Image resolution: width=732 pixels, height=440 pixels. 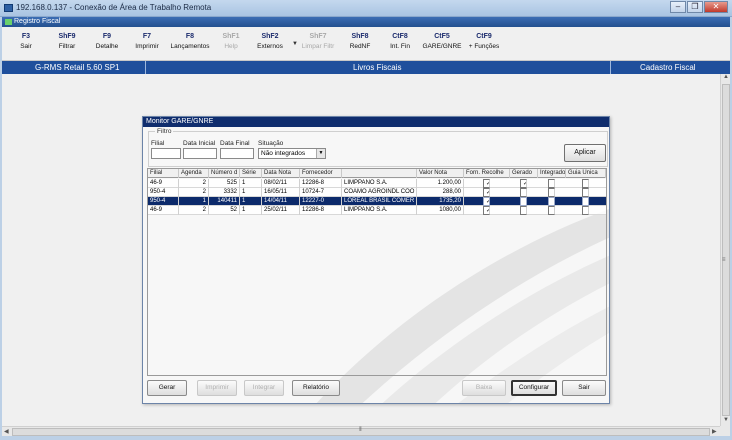 What do you see at coordinates (400, 41) in the screenshot?
I see `toolbar-button-int-fin: CtF8 Int. Fin` at bounding box center [400, 41].